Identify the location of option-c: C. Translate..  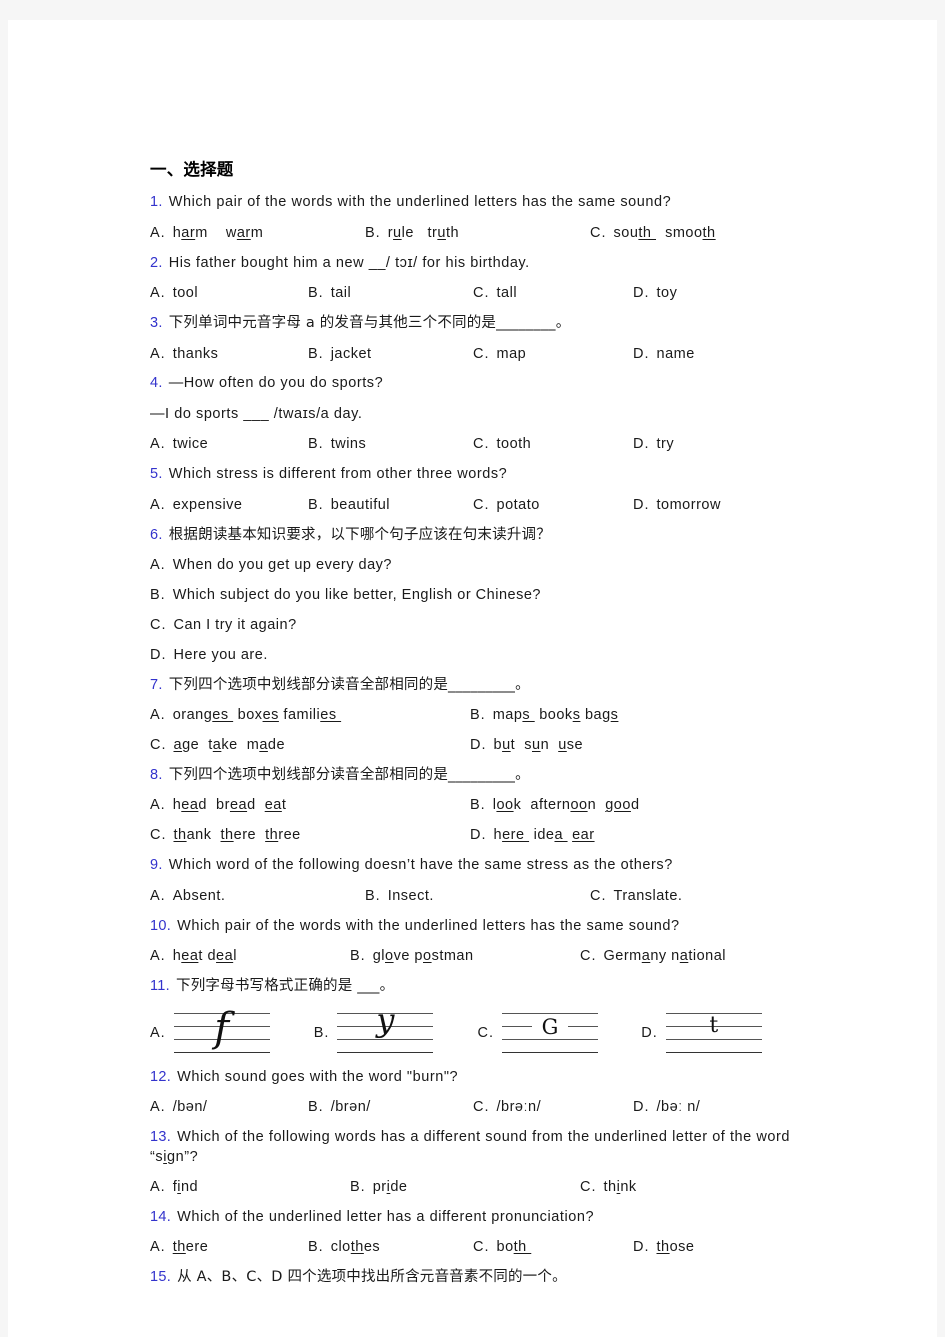
(636, 896).